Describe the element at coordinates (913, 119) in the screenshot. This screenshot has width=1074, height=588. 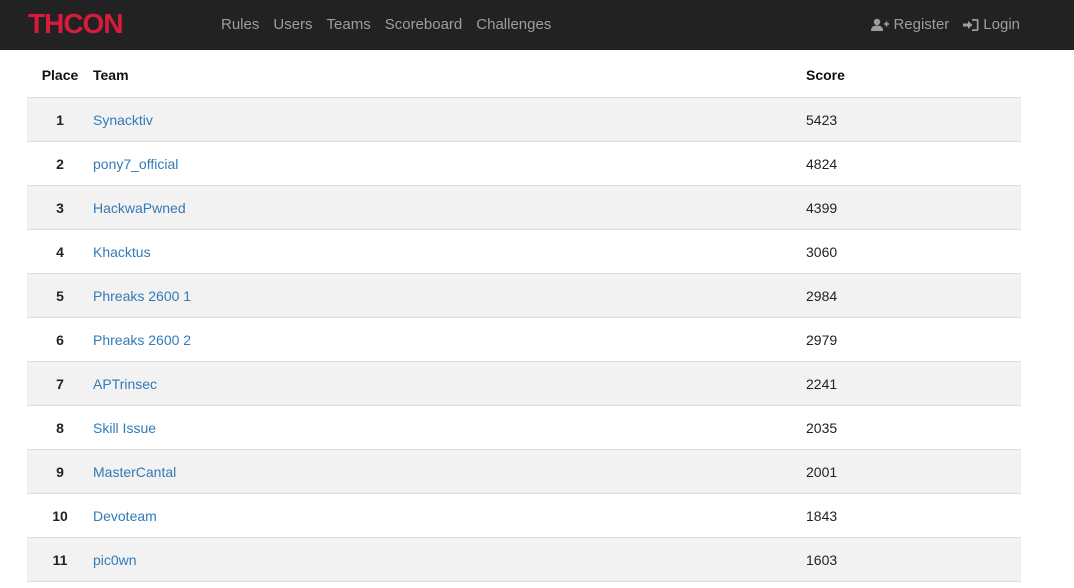
I see `score-cell: 5423` at that location.